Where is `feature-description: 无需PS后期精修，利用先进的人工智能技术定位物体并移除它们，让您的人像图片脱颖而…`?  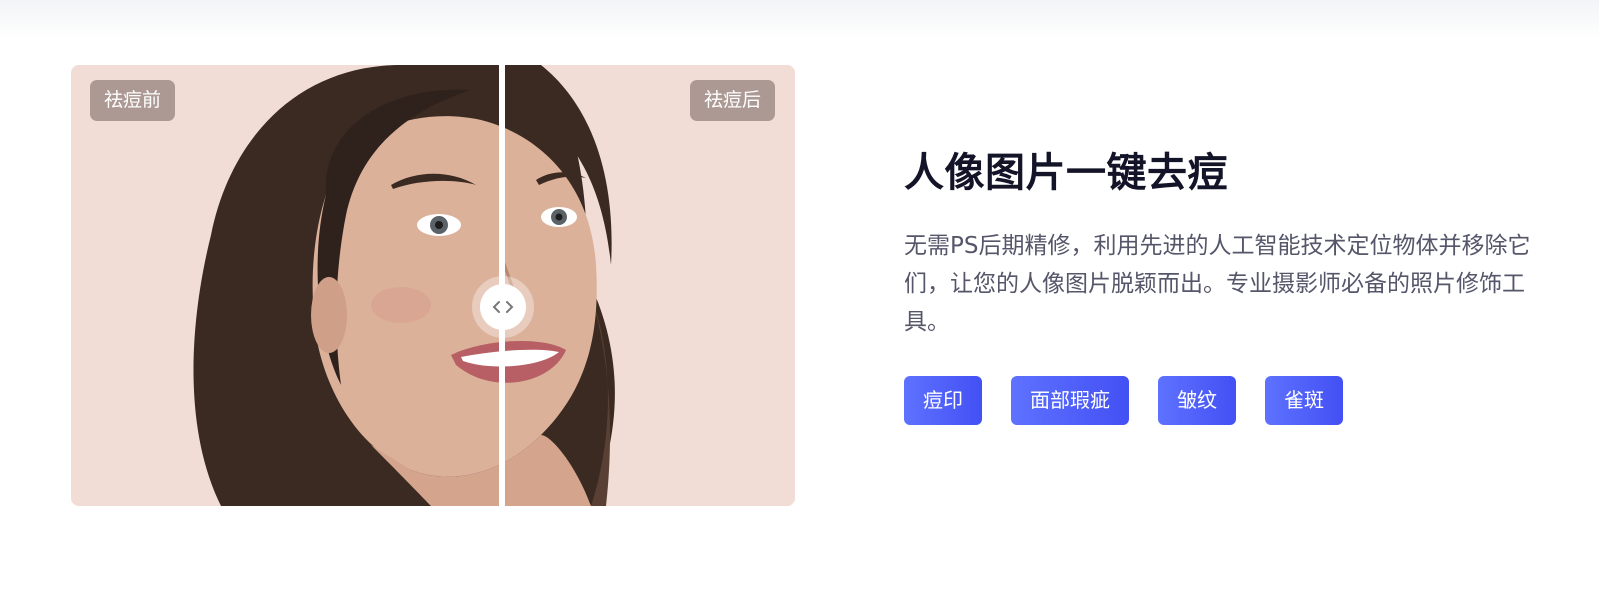
feature-description: 无需PS后期精修，利用先进的人工智能技术定位物体并移除它们，让您的人像图片脱颖而… is located at coordinates (1217, 284).